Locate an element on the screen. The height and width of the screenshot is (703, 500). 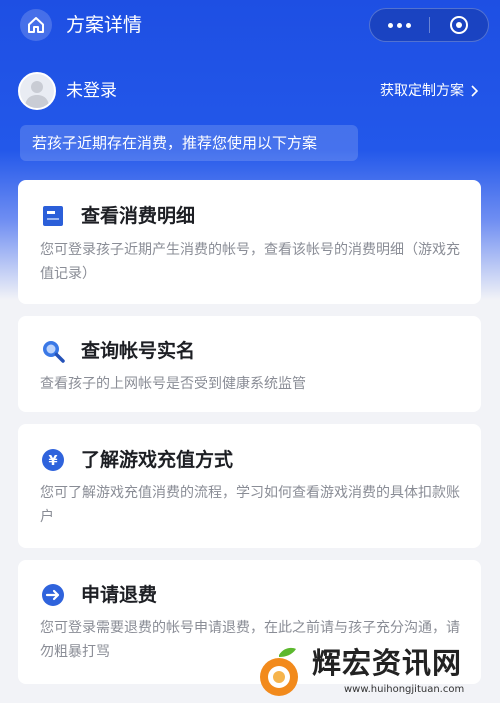
avatar is located at coordinates (37, 91).